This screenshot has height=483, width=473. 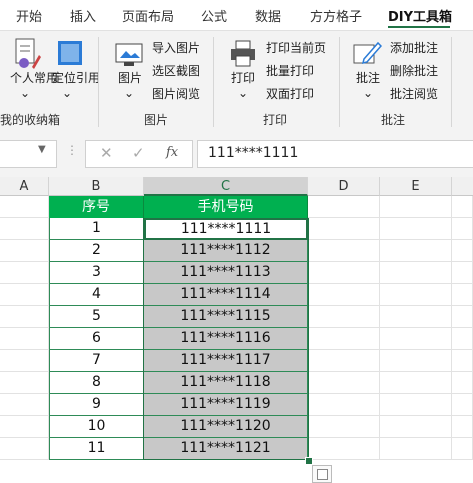 What do you see at coordinates (226, 449) in the screenshot?
I see `phone-cell: 111****1121` at bounding box center [226, 449].